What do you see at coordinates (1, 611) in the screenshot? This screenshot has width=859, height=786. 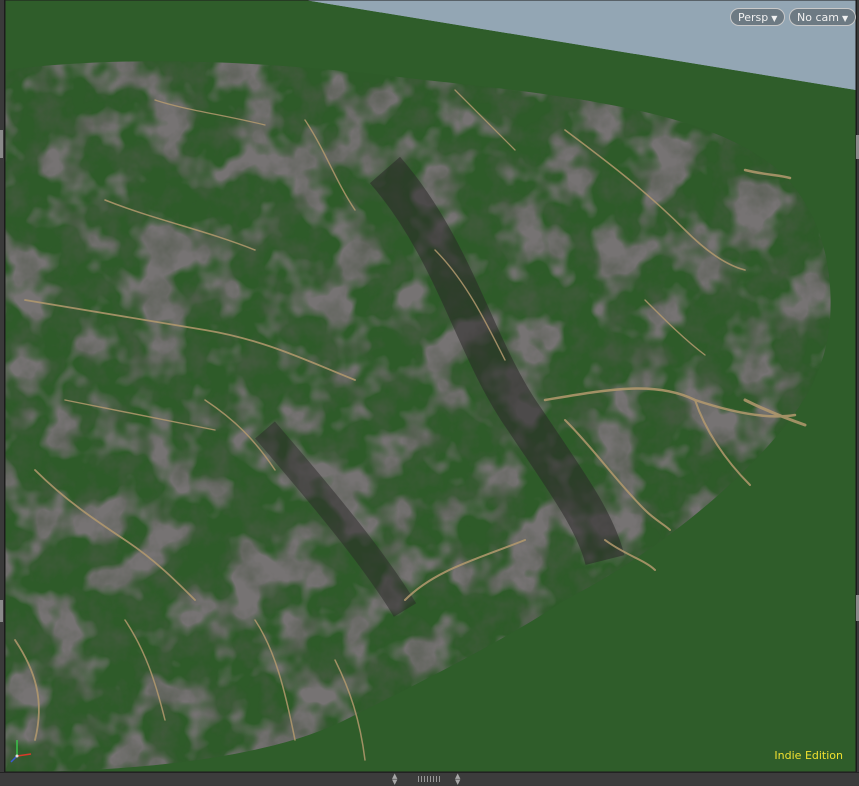 I see `left-pane-tab-lower` at bounding box center [1, 611].